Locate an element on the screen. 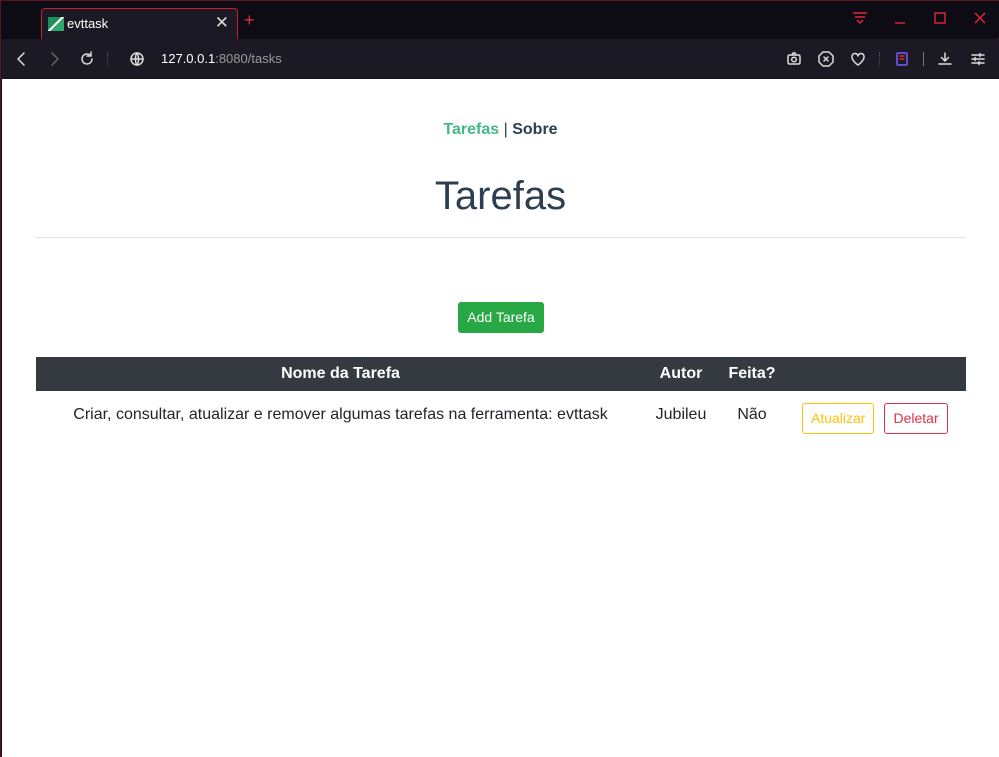 This screenshot has height=757, width=999. delete-task-button: Deletar is located at coordinates (916, 418).